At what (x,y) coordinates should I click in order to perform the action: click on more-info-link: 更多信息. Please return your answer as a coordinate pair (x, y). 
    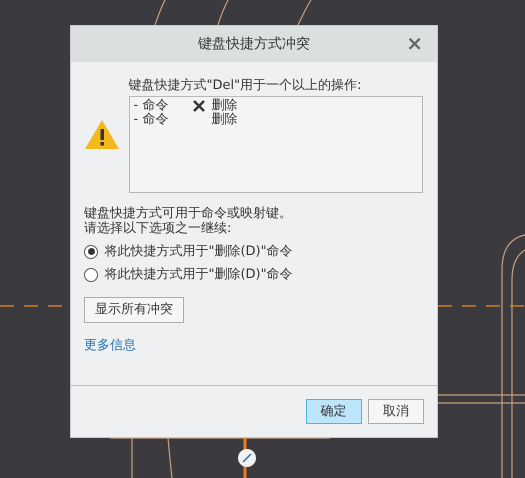
    Looking at the image, I should click on (110, 345).